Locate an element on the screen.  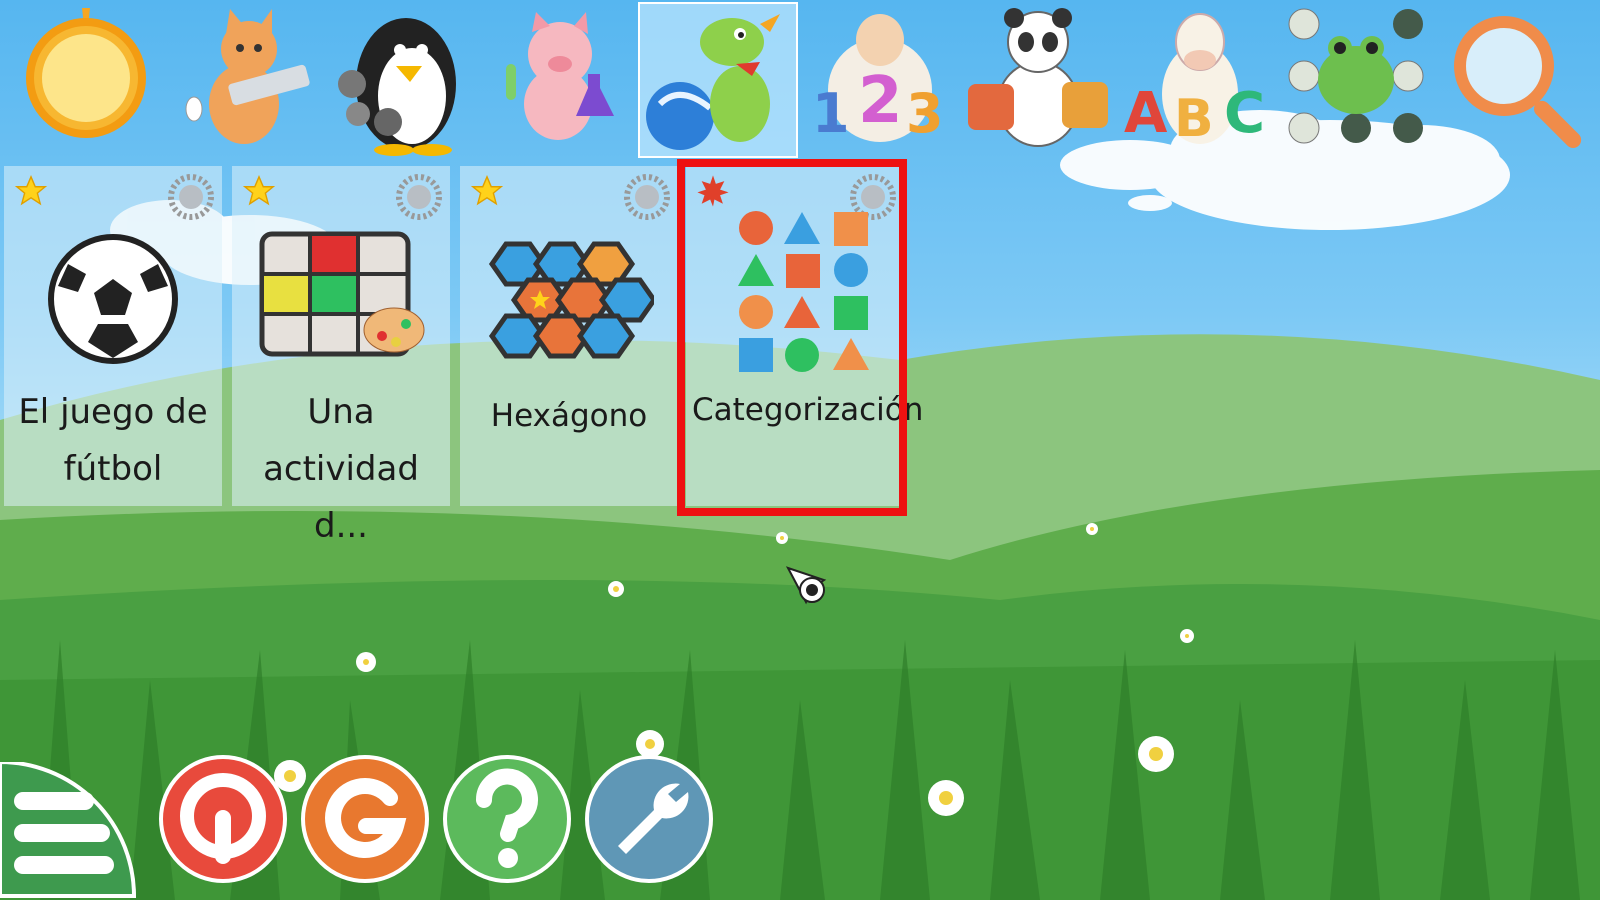
activity-label: El juego de fútbol is located at coordinates (113, 440).